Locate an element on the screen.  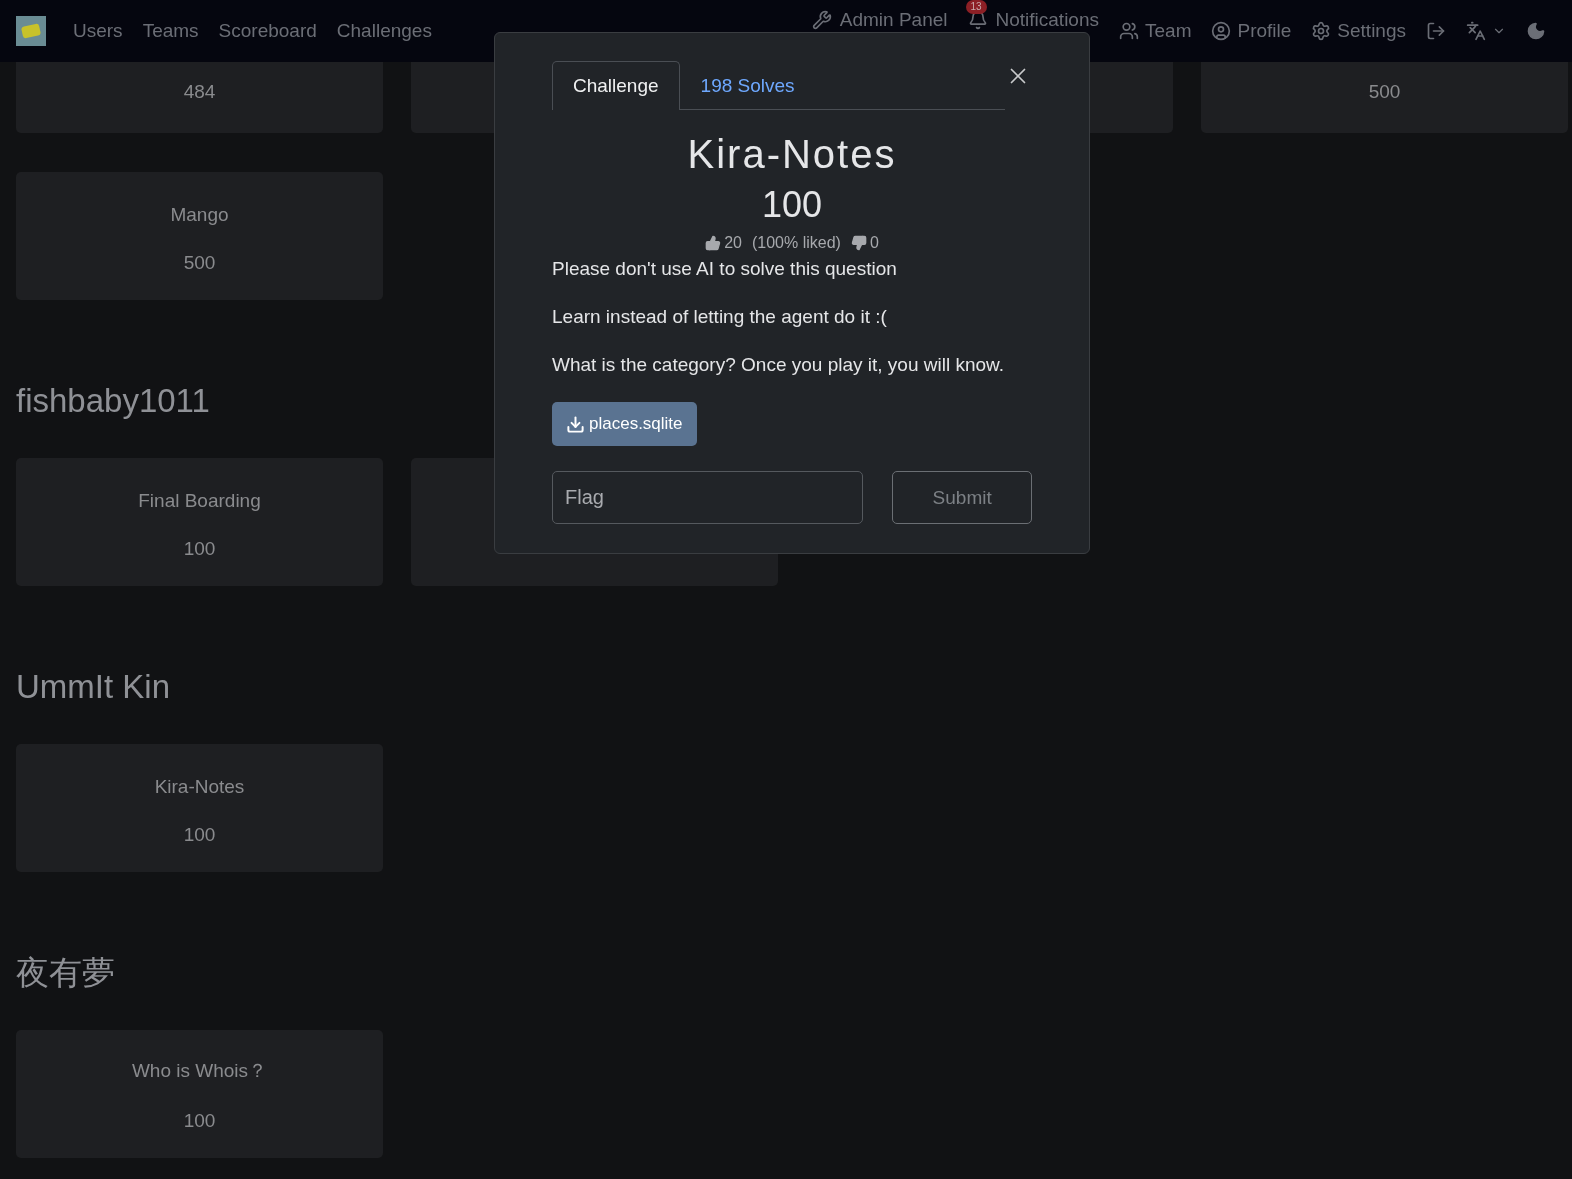
notifications-link: 13 Notifications is located at coordinates (1033, 15).